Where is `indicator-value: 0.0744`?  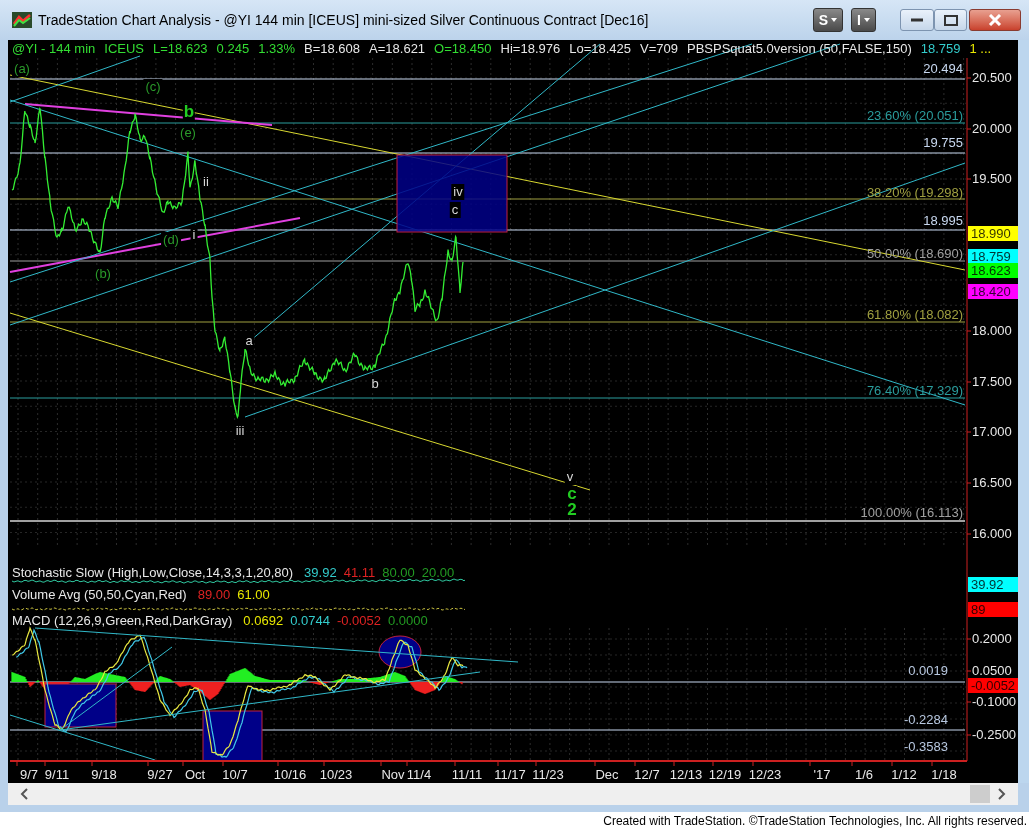
indicator-value: 0.0744 is located at coordinates (310, 621).